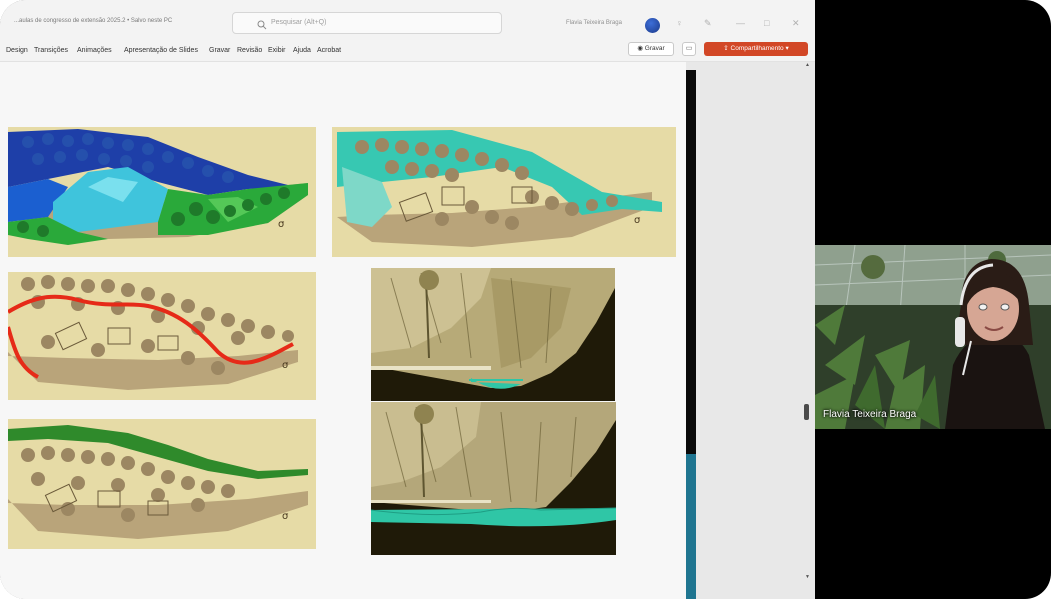 The width and height of the screenshot is (1051, 599). What do you see at coordinates (806, 412) in the screenshot?
I see `pane-scrollbar-thumb` at bounding box center [806, 412].